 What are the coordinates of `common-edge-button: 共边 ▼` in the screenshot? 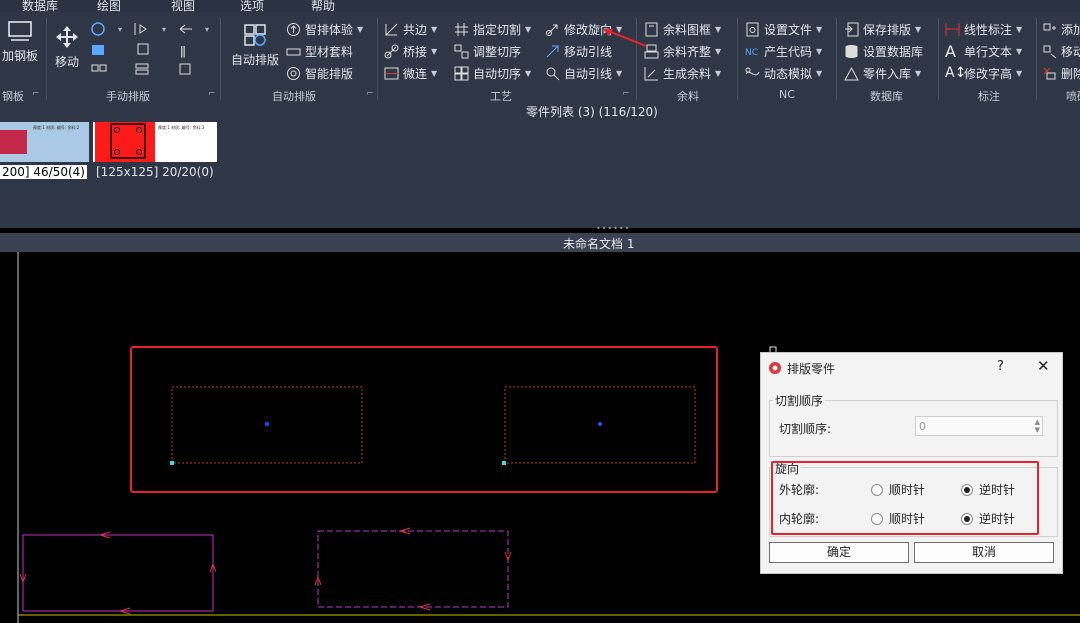 It's located at (410, 29).